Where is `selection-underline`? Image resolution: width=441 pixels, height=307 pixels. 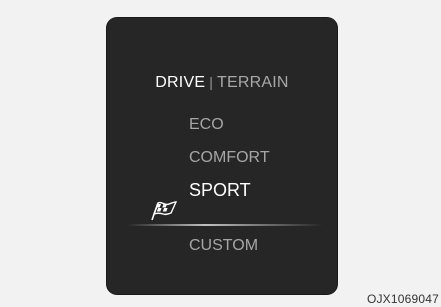 selection-underline is located at coordinates (225, 225).